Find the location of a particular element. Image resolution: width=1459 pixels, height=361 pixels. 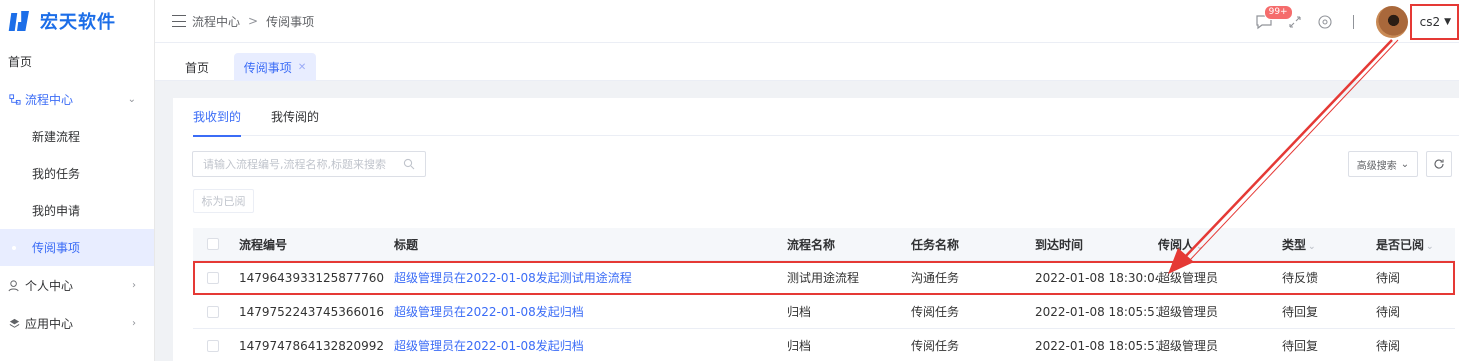

cell-id: 1479752243745366016 is located at coordinates (312, 311).